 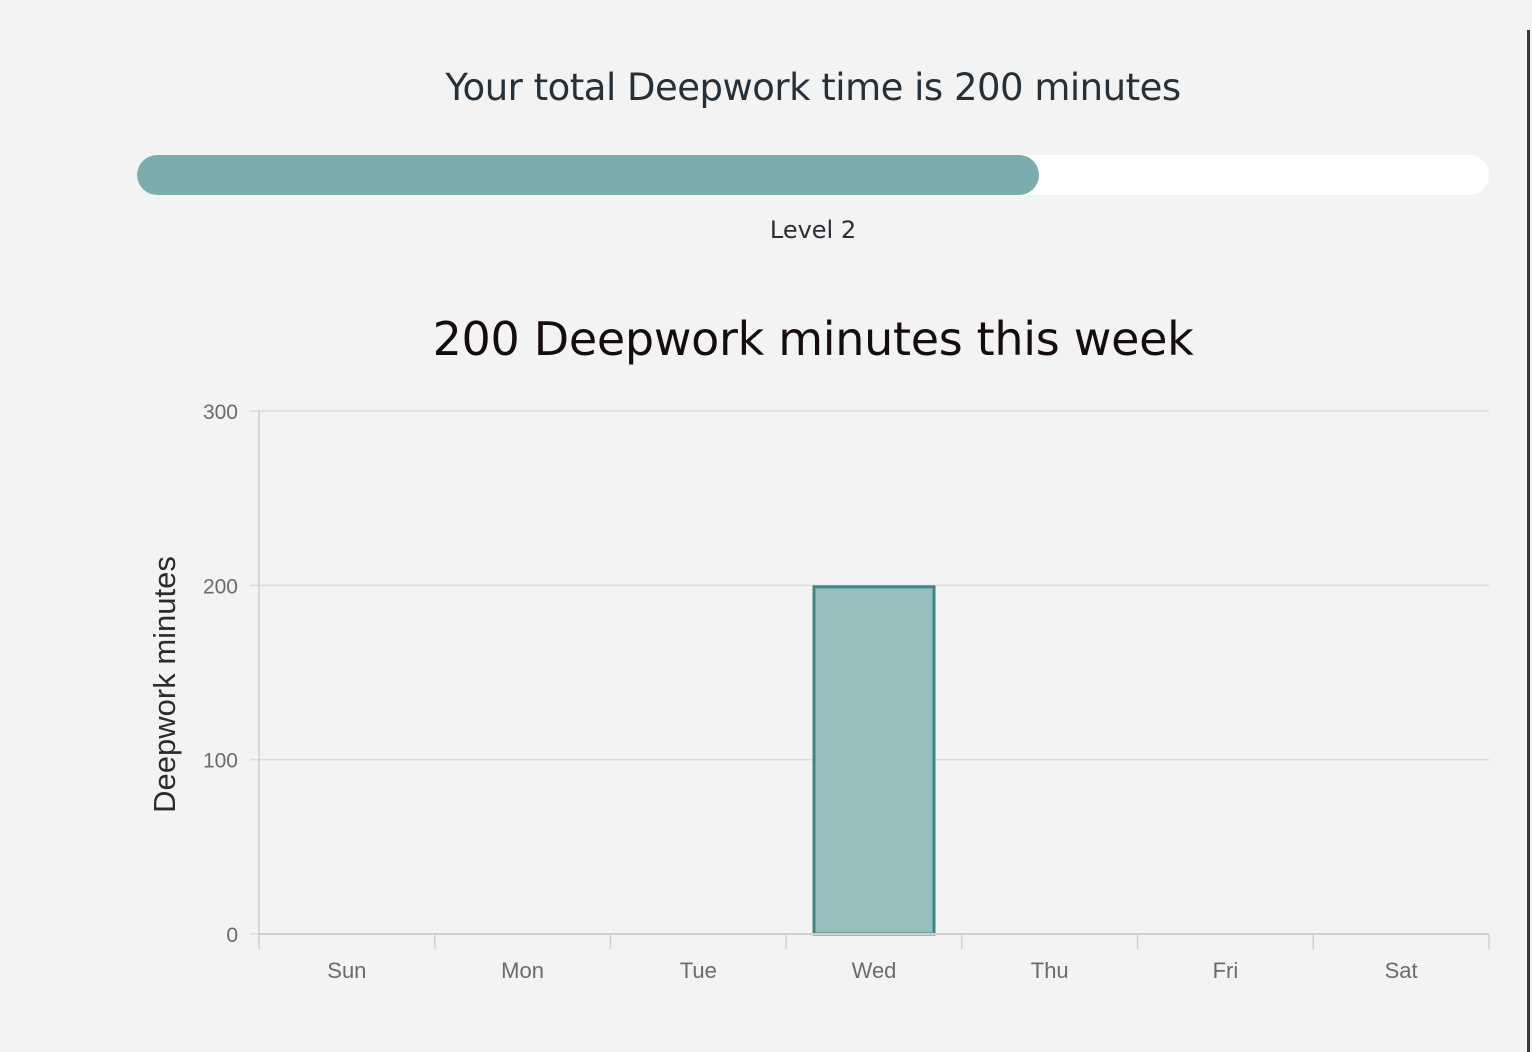 I want to click on x-tick-label: Wed, so click(x=874, y=970).